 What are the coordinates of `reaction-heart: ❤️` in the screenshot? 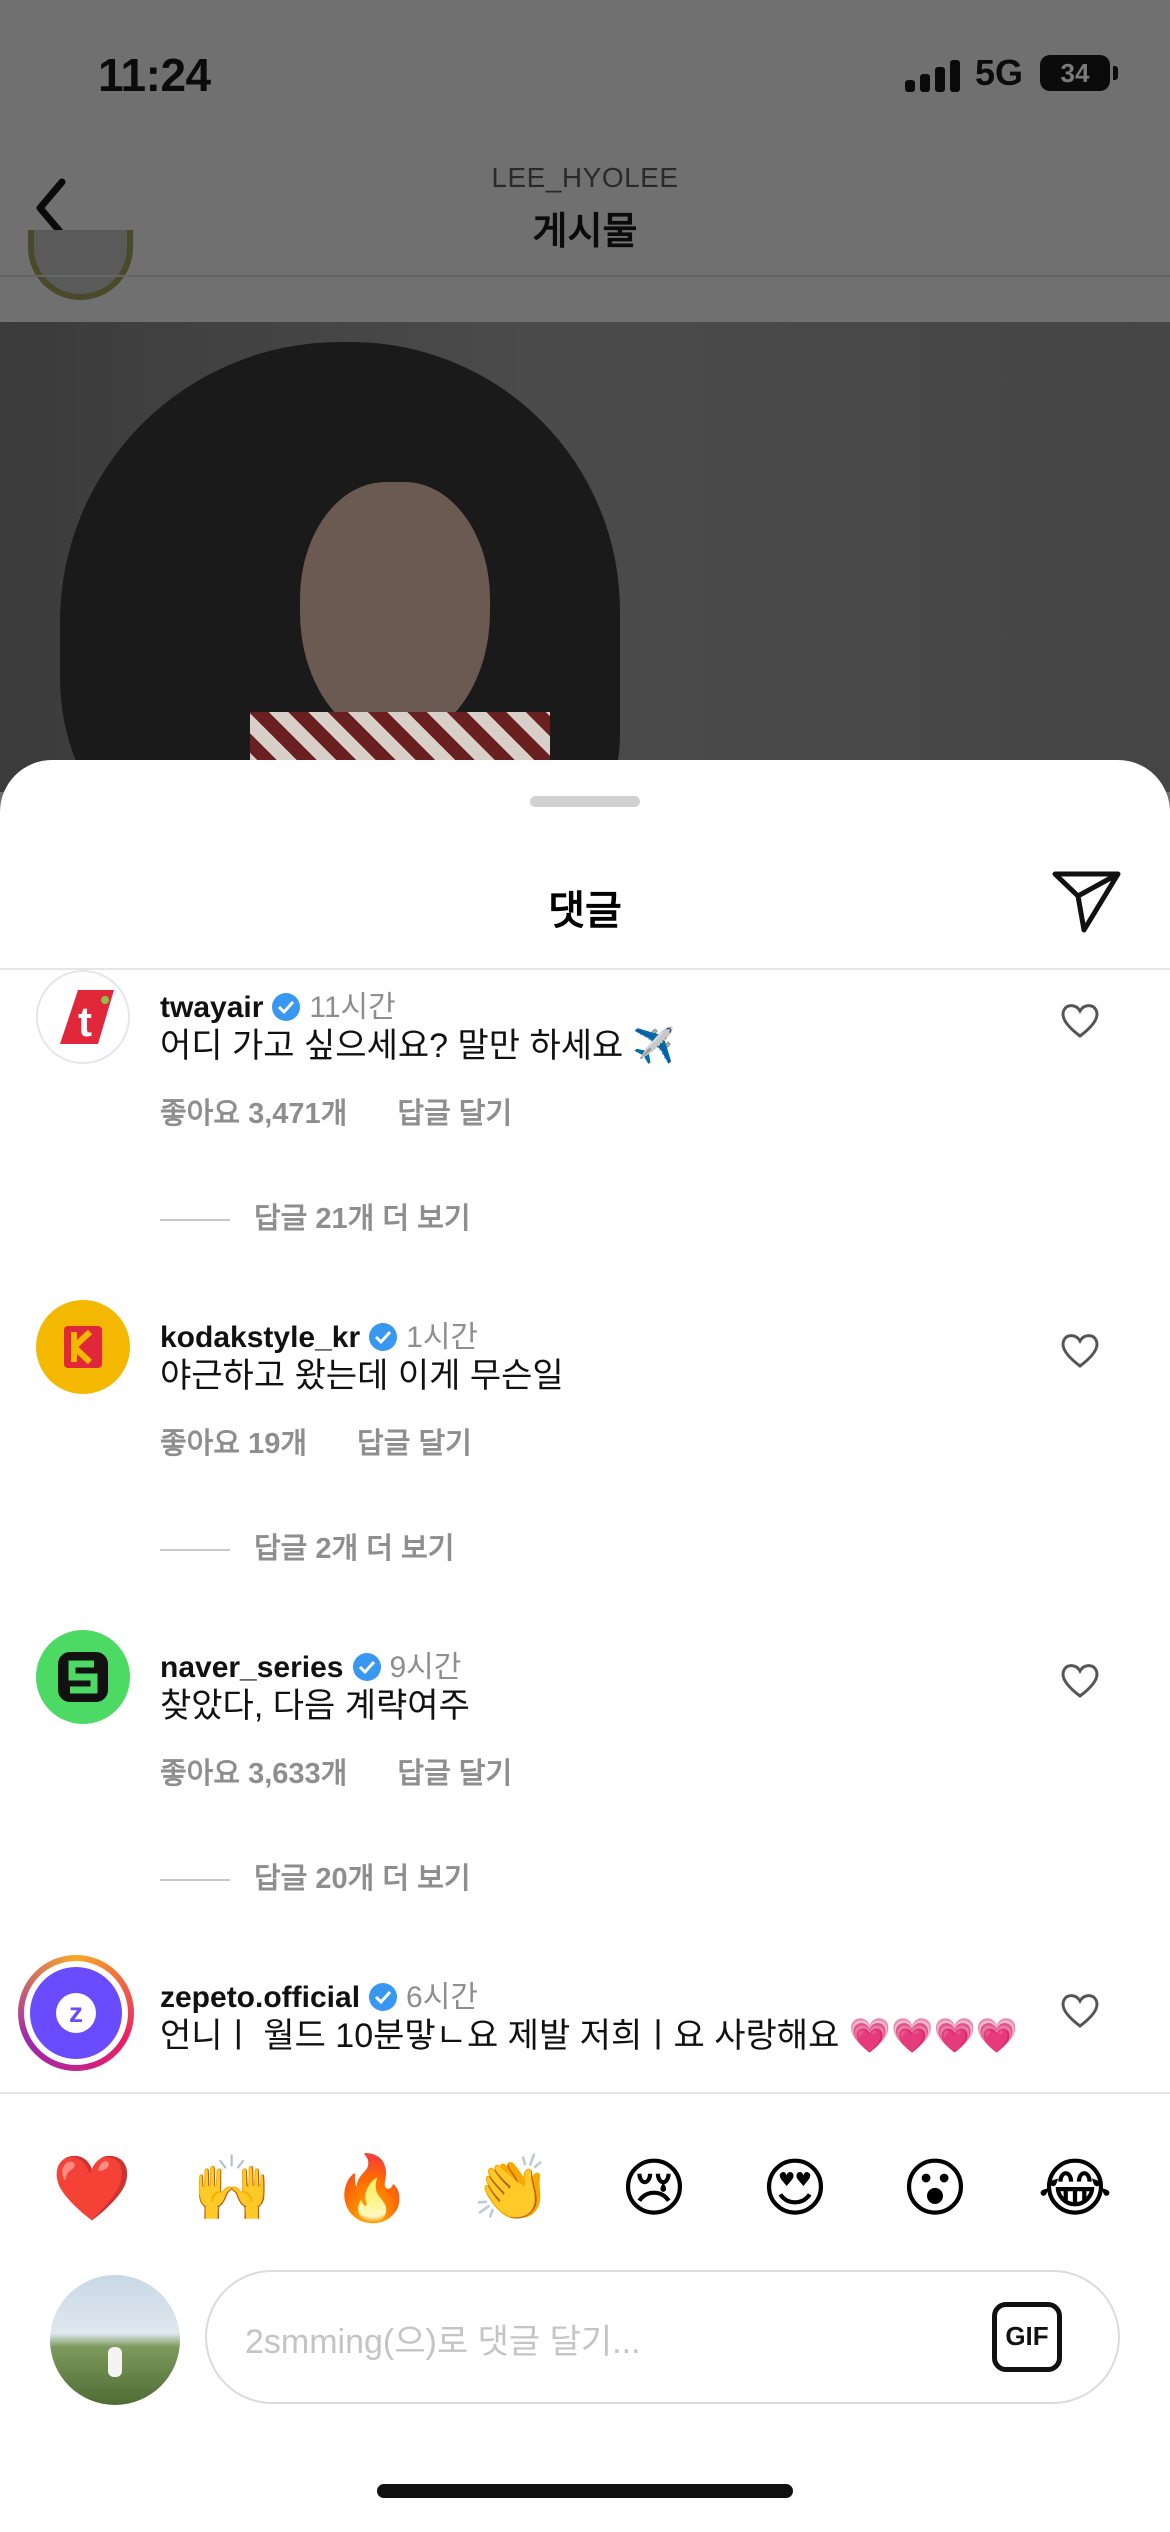 It's located at (92, 2188).